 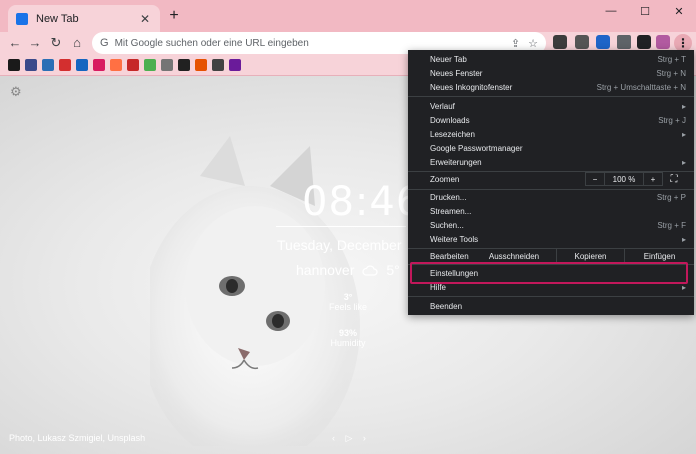 I want to click on date-label: Tuesday, December, so click(x=339, y=245).